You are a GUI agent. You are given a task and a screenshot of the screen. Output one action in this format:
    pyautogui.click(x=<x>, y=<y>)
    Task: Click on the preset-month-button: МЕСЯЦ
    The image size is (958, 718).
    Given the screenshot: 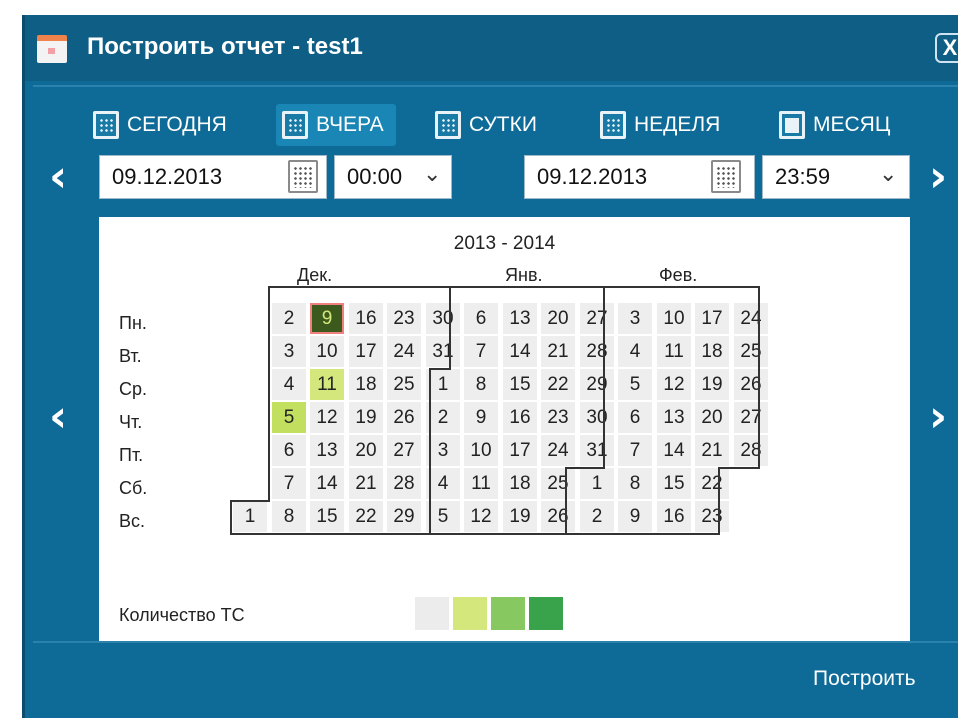 What is the action you would take?
    pyautogui.click(x=834, y=125)
    